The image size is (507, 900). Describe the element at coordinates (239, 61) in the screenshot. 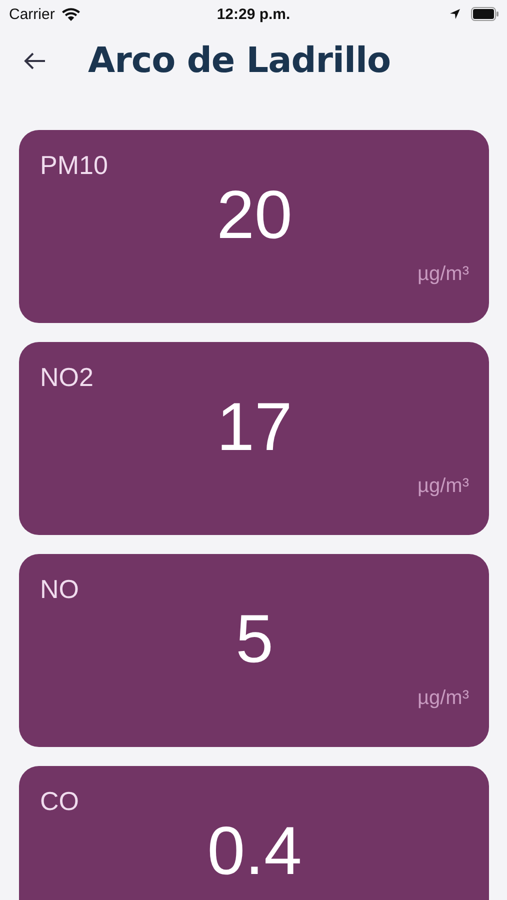

I see `page-title: Arco de Ladrillo` at that location.